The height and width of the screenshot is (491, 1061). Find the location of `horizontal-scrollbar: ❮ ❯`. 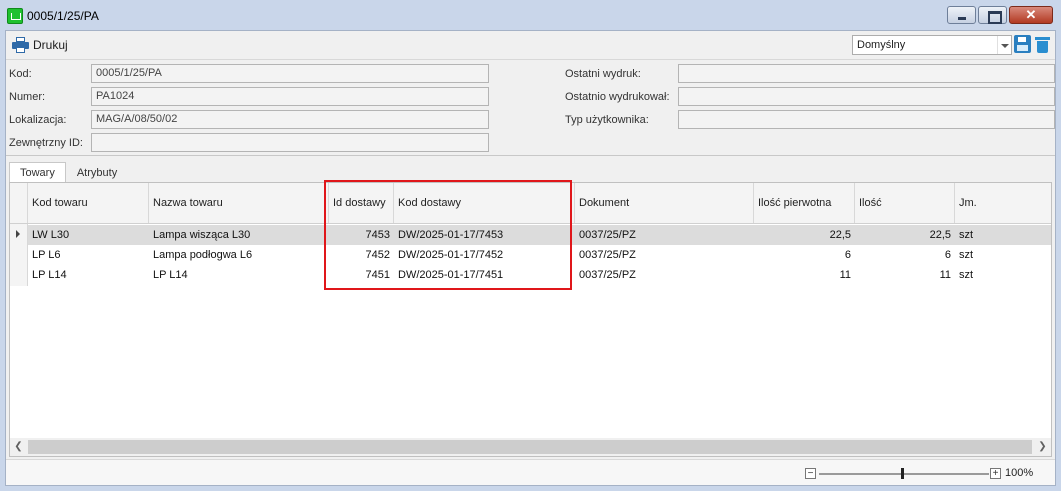

horizontal-scrollbar: ❮ ❯ is located at coordinates (530, 447).